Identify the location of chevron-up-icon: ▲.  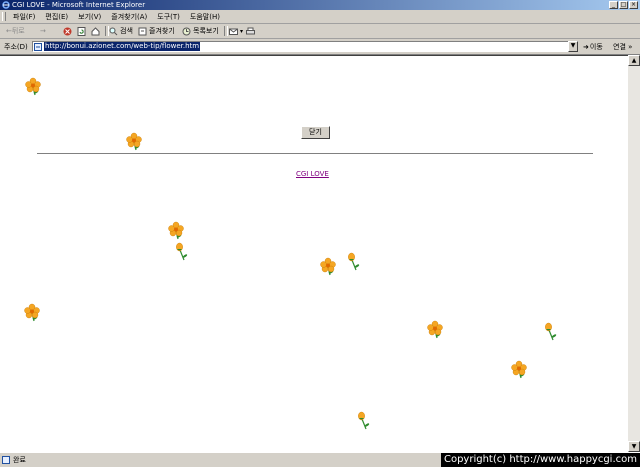
(634, 60).